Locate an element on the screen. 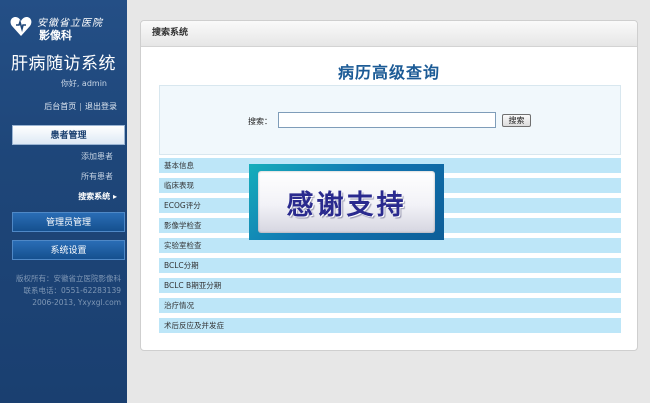 Image resolution: width=650 pixels, height=403 pixels. thanks-overlay-badge: 感谢支持 is located at coordinates (346, 202).